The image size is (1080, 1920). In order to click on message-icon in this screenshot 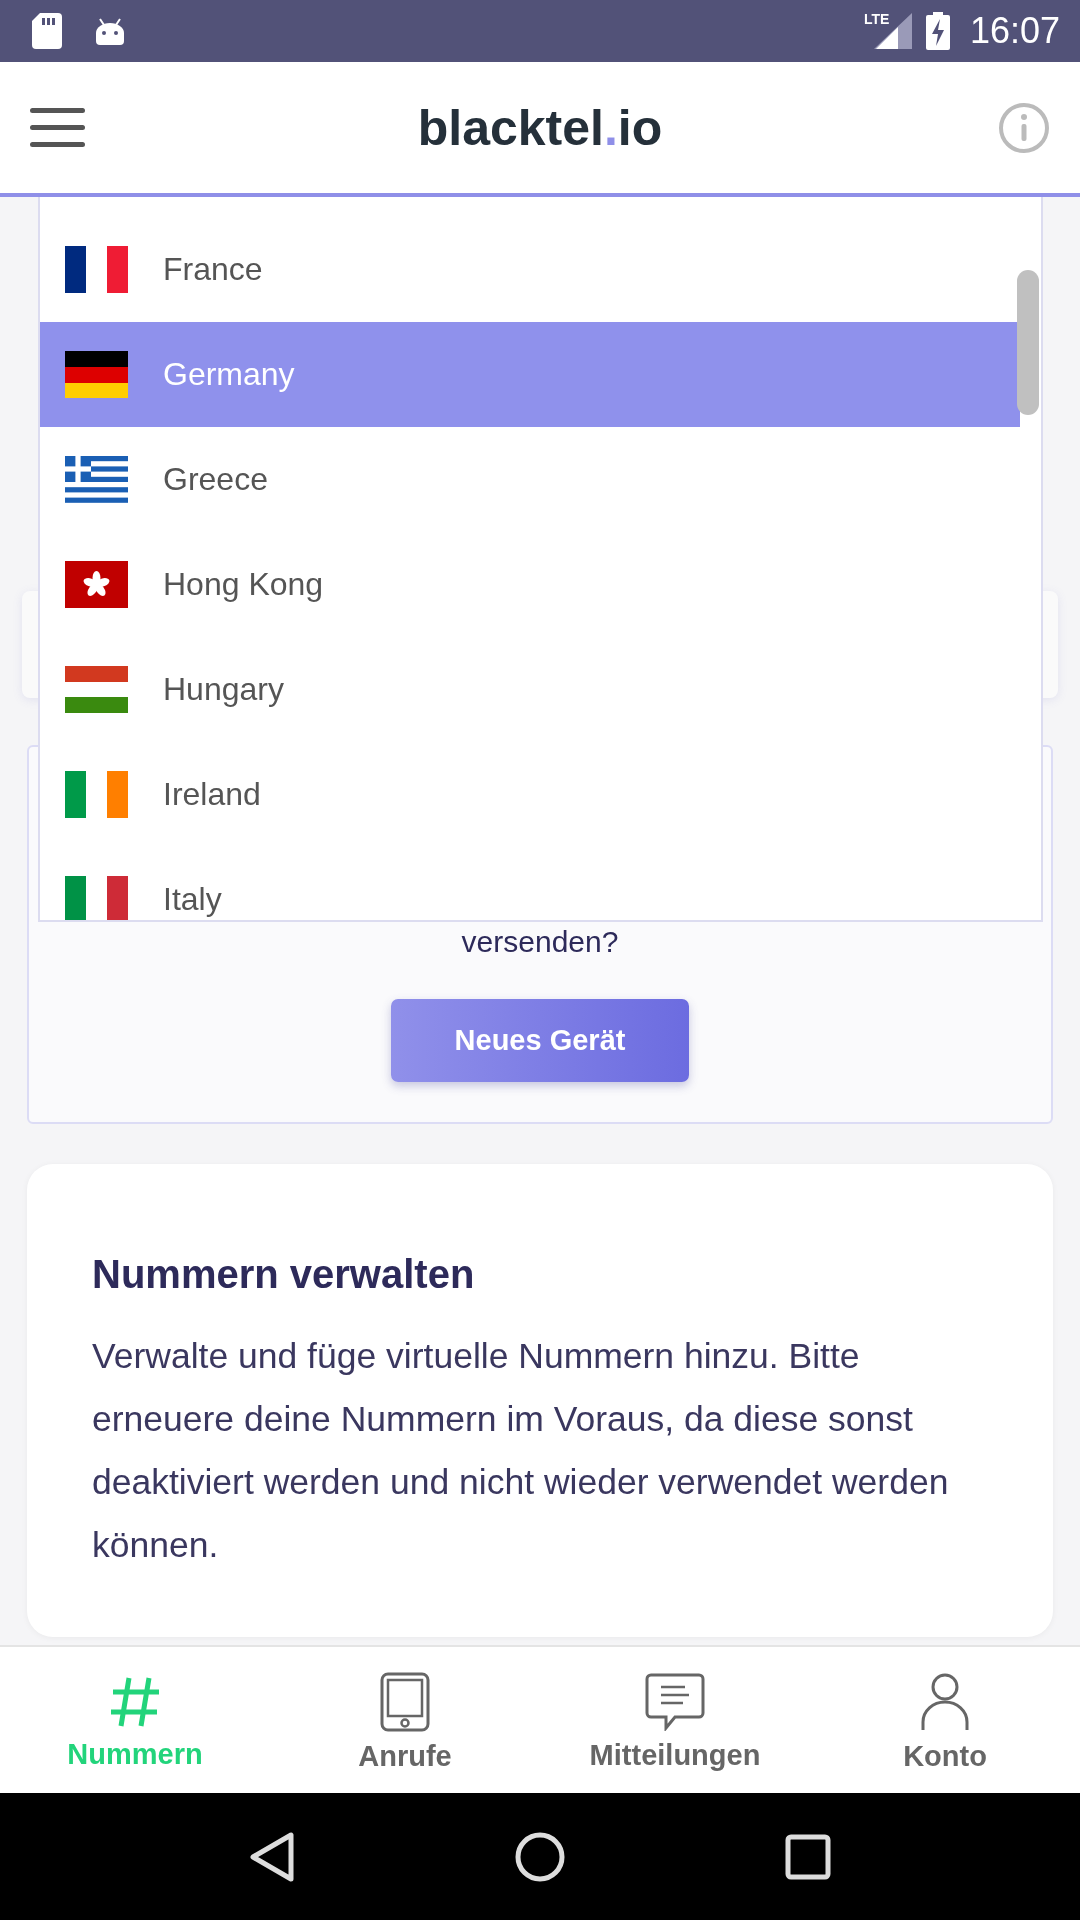, I will do `click(675, 1701)`.